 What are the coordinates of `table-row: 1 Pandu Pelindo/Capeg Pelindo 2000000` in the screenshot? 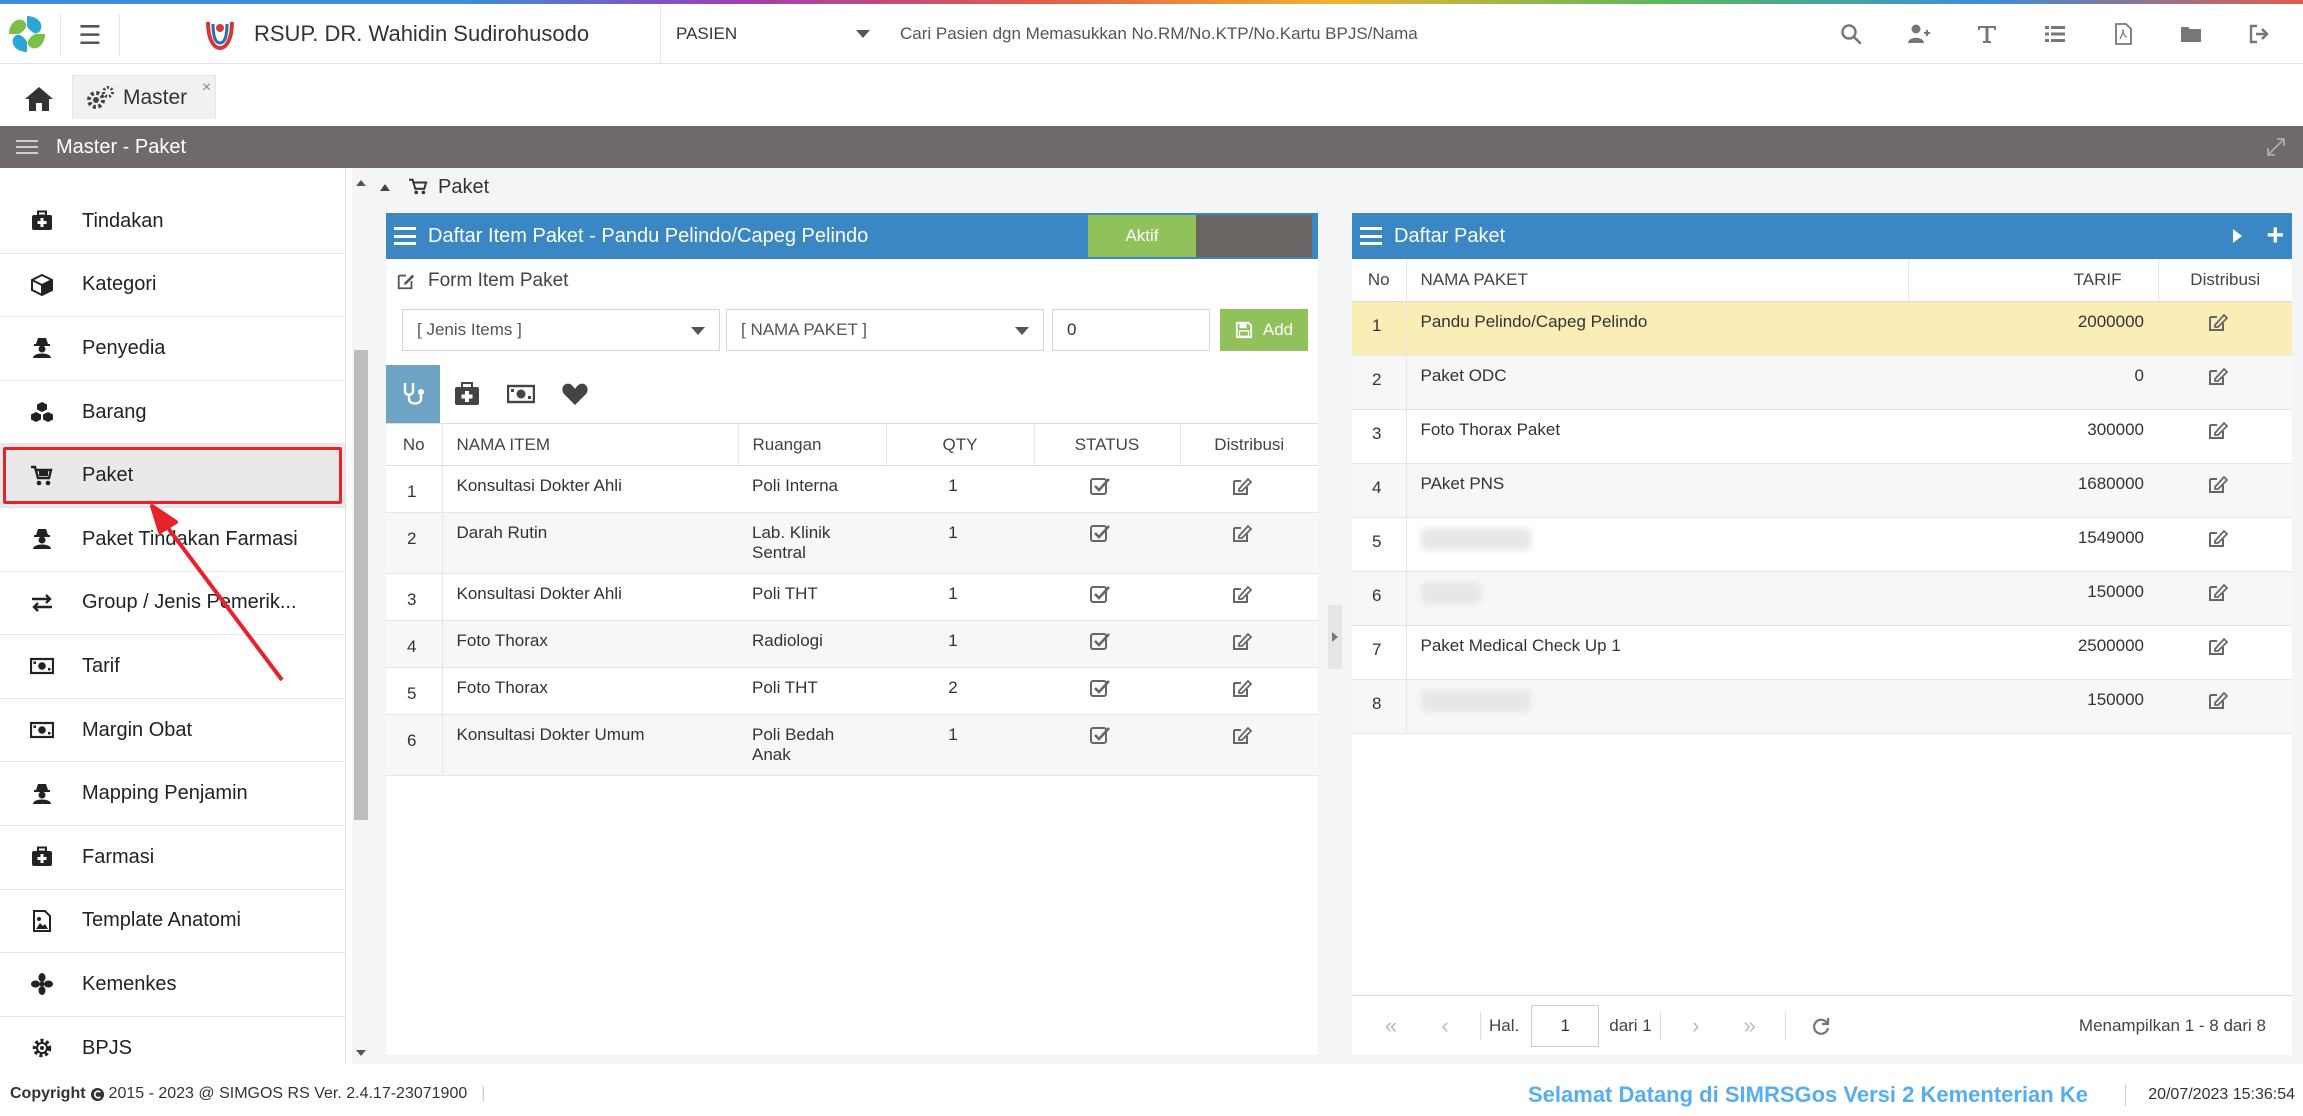 It's located at (1822, 328).